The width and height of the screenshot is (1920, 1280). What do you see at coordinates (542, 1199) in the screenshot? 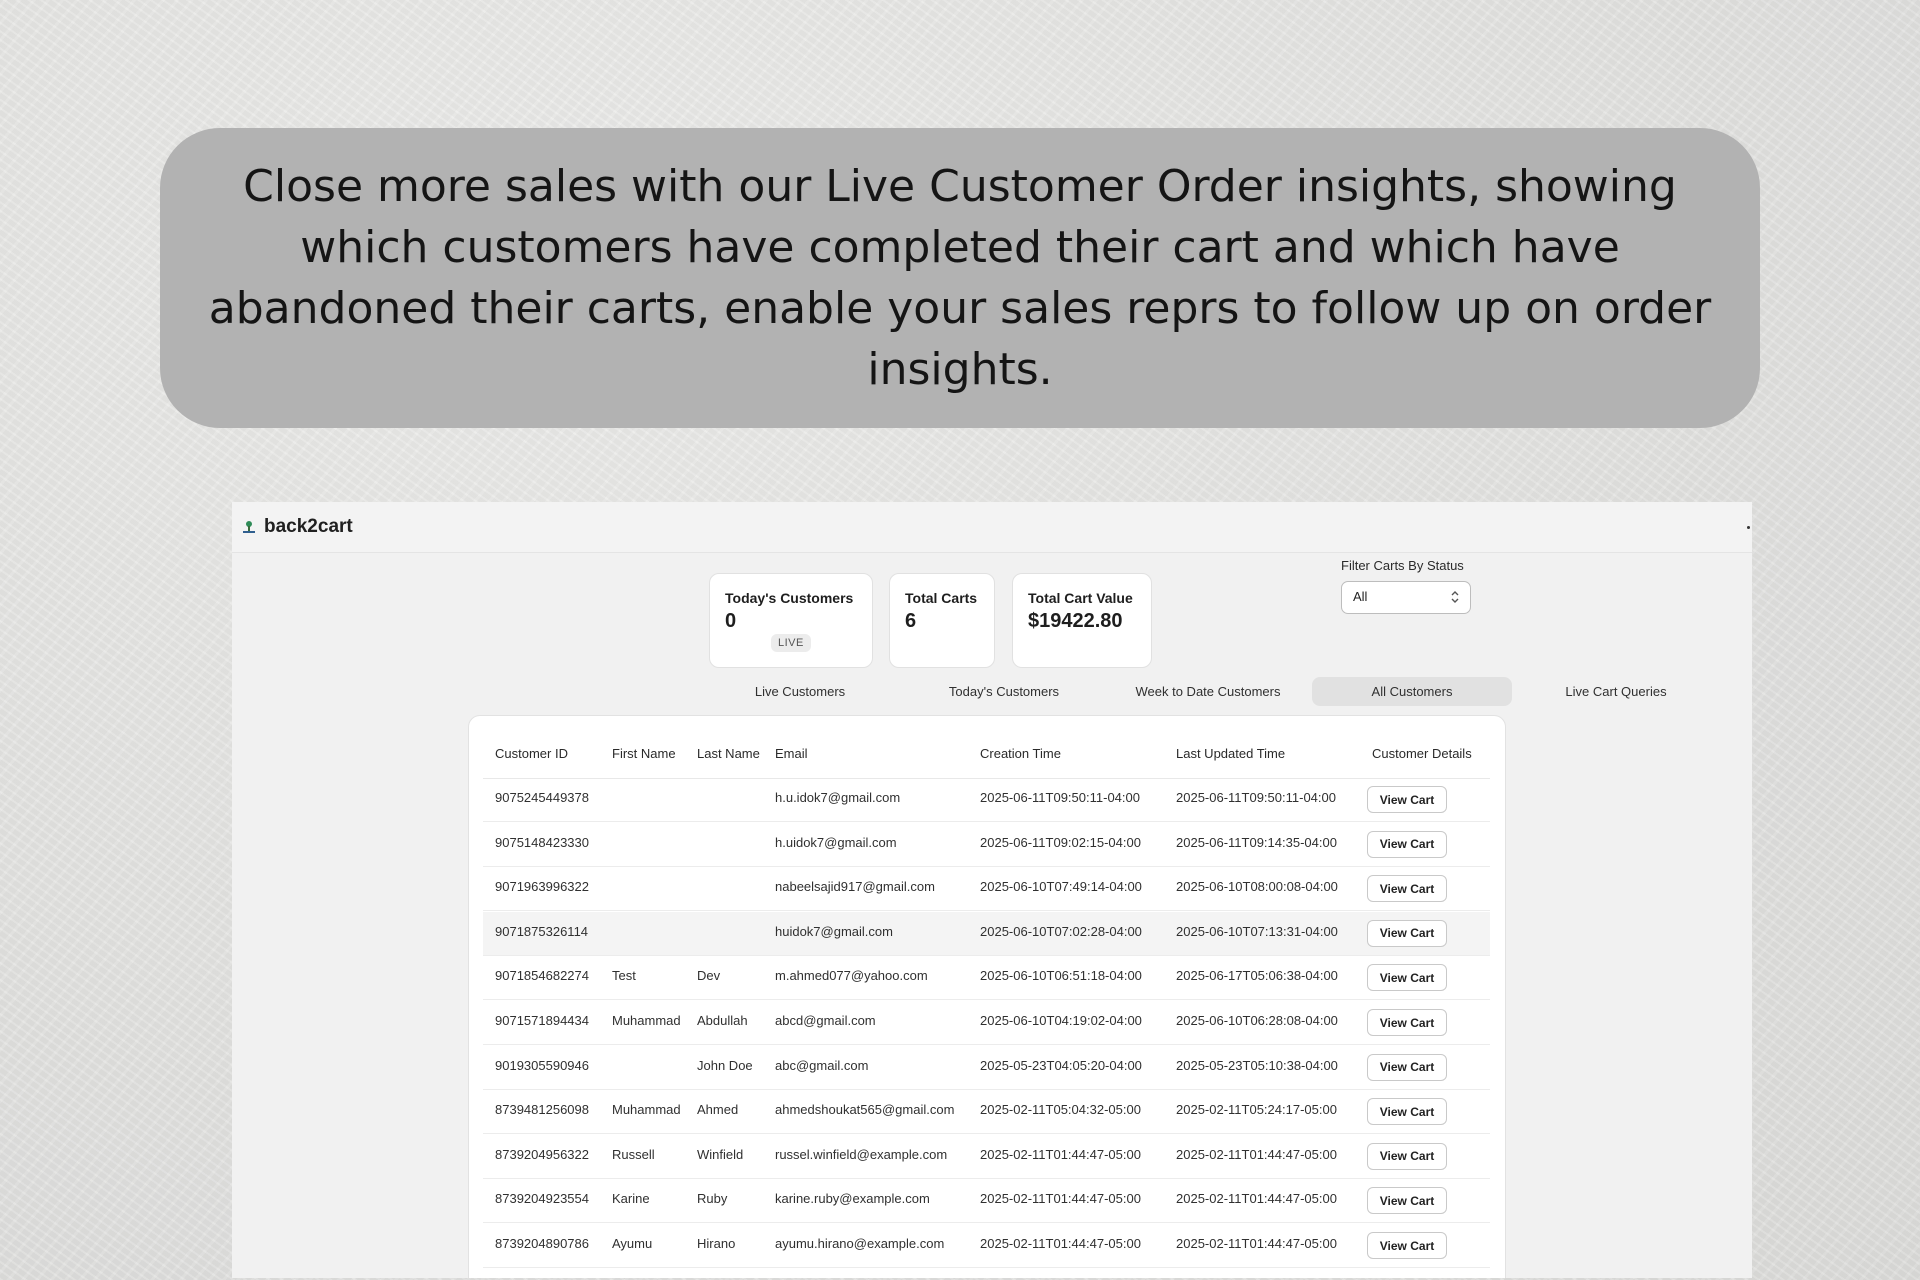
I see `customer-id-cell: 8739204923554` at bounding box center [542, 1199].